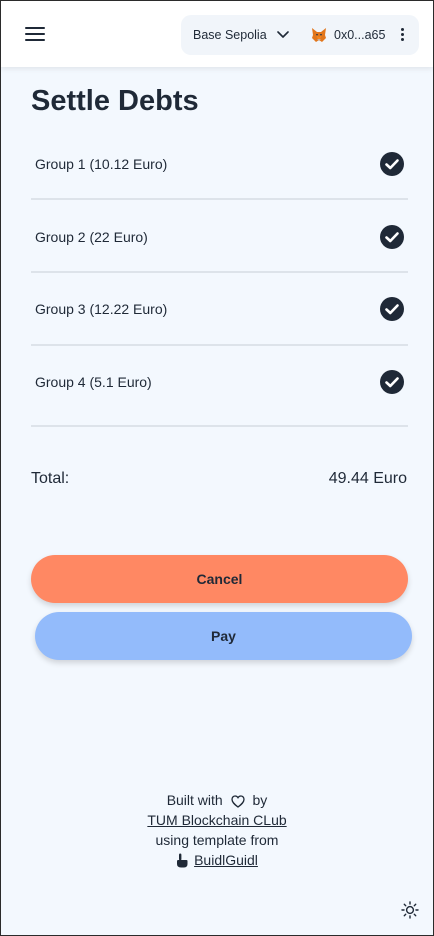 Image resolution: width=434 pixels, height=936 pixels. What do you see at coordinates (93, 382) in the screenshot?
I see `group-label: Group 4 (5.1 Euro)` at bounding box center [93, 382].